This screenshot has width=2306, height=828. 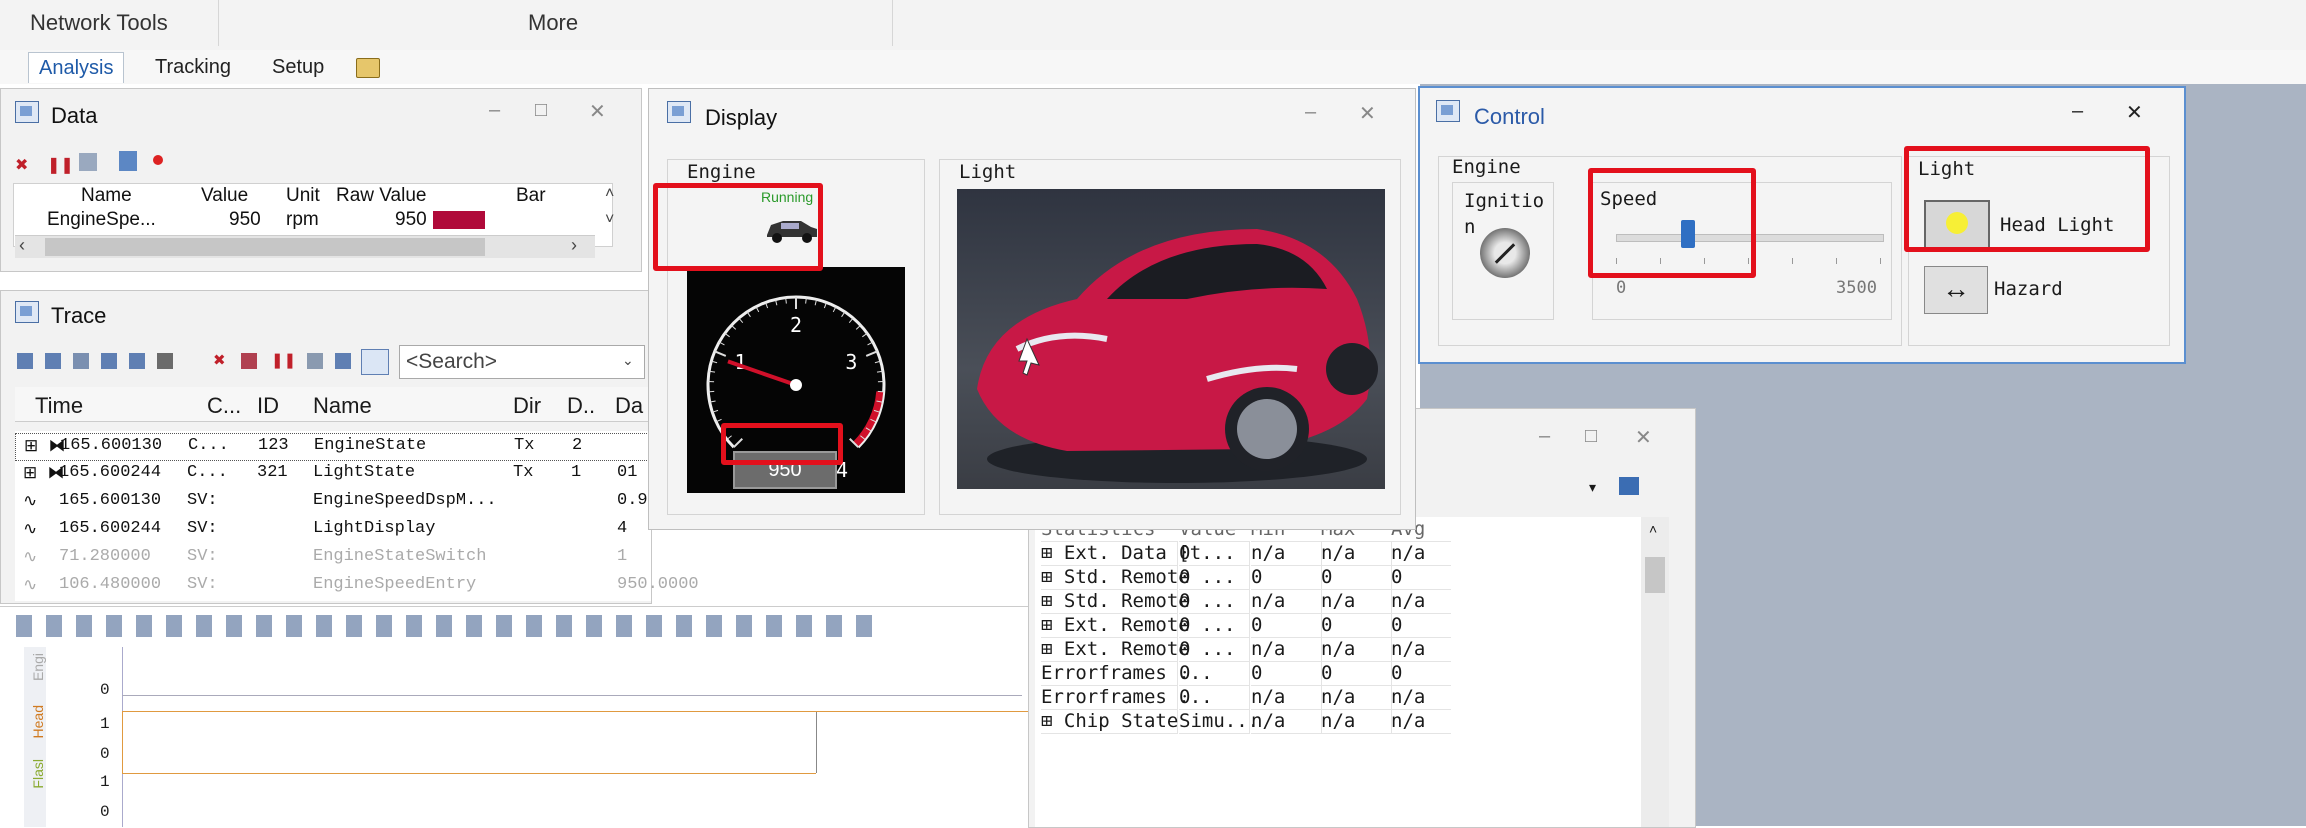 What do you see at coordinates (782, 444) in the screenshot?
I see `highlight-rpm-readout` at bounding box center [782, 444].